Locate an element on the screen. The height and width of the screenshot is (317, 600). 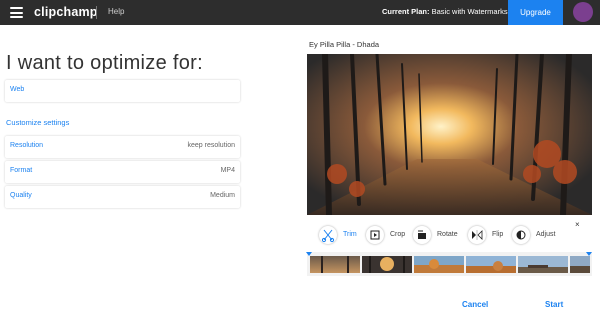
rotate-label: Rotate is located at coordinates (447, 234).